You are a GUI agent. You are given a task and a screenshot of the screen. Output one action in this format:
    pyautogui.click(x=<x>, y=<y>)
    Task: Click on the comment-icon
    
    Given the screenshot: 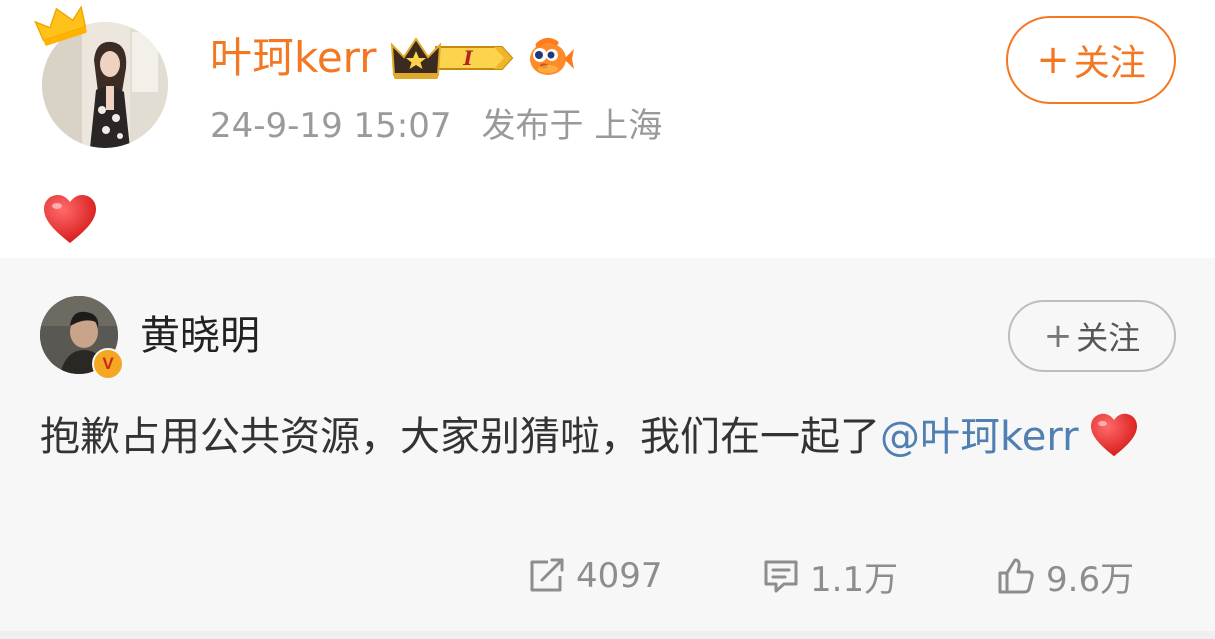 What is the action you would take?
    pyautogui.click(x=781, y=576)
    